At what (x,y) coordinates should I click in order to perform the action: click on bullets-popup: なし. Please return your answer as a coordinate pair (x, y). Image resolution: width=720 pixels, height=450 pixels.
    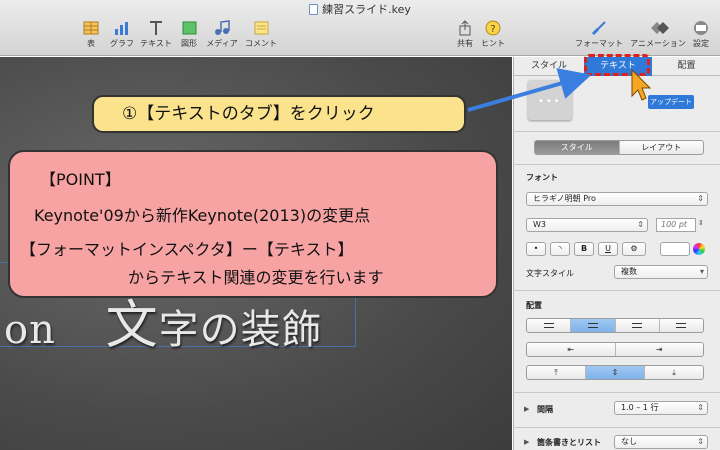
    Looking at the image, I should click on (661, 442).